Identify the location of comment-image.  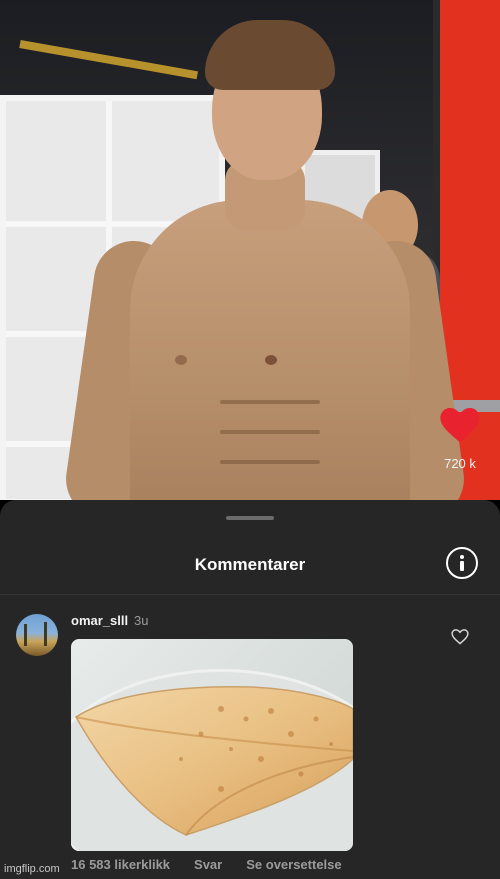
(212, 745).